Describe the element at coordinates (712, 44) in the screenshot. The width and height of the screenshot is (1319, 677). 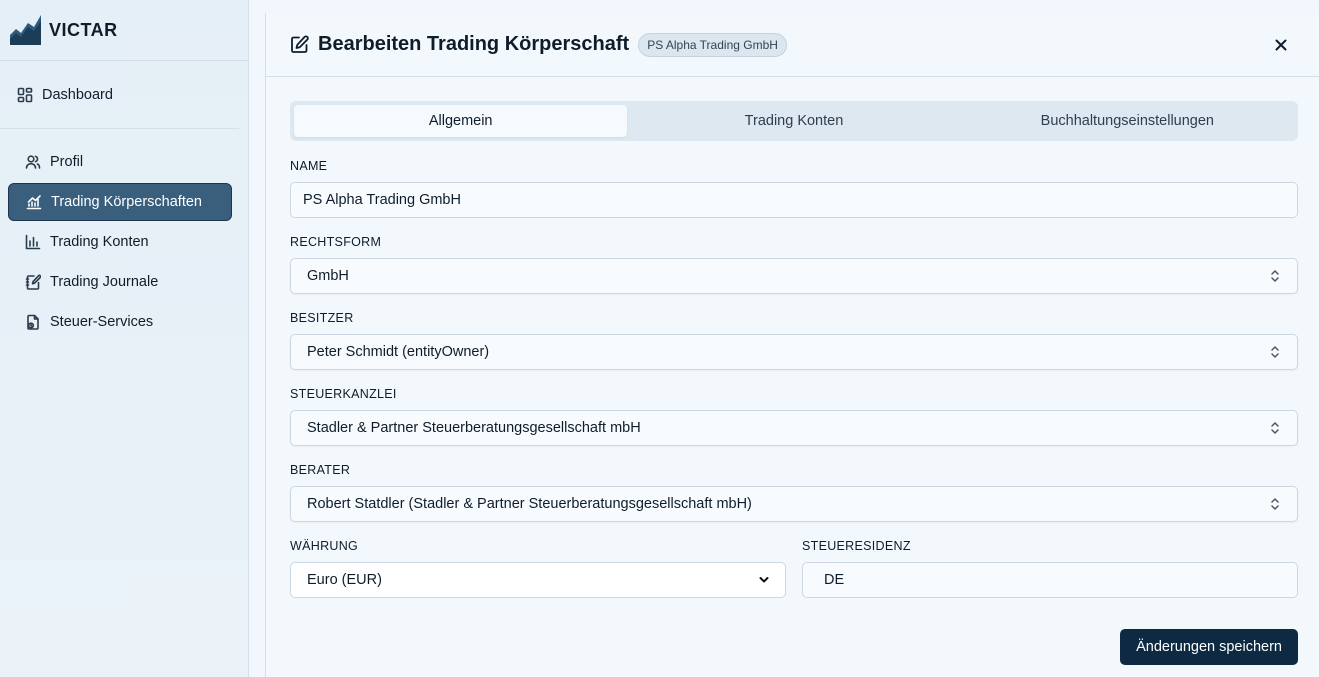
I see `entity-badge: PS Alpha Trading GmbH` at that location.